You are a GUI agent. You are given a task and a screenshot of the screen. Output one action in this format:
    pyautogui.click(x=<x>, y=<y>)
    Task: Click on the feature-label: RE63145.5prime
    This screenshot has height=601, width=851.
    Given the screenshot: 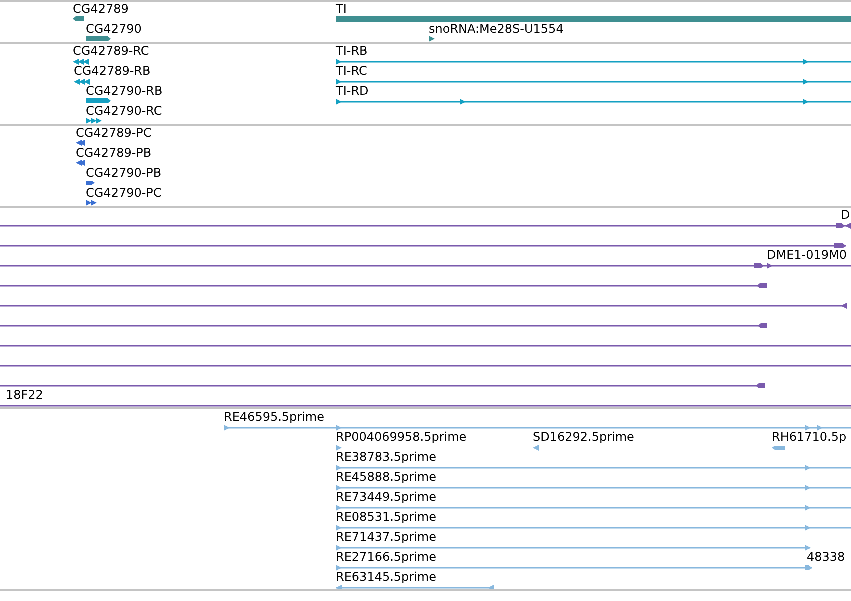 What is the action you would take?
    pyautogui.click(x=386, y=577)
    